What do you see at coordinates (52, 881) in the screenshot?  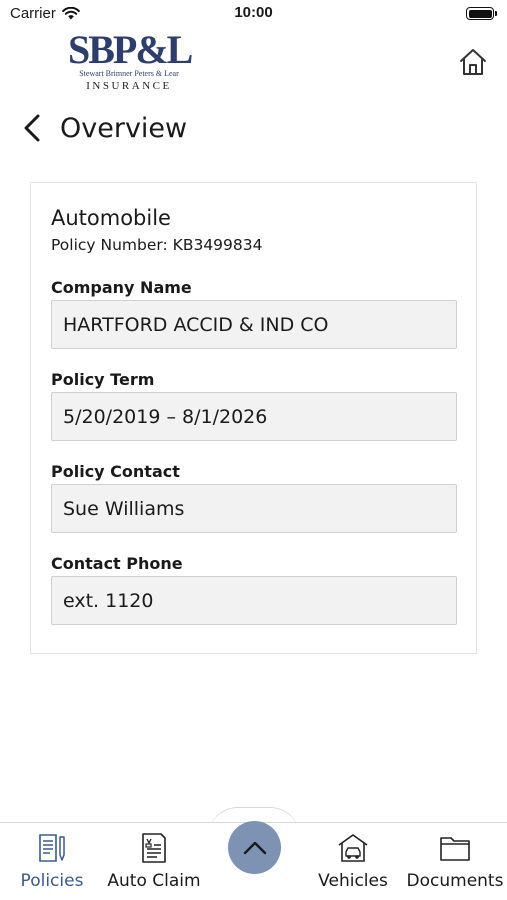 I see `tab-policies-label: Policies` at bounding box center [52, 881].